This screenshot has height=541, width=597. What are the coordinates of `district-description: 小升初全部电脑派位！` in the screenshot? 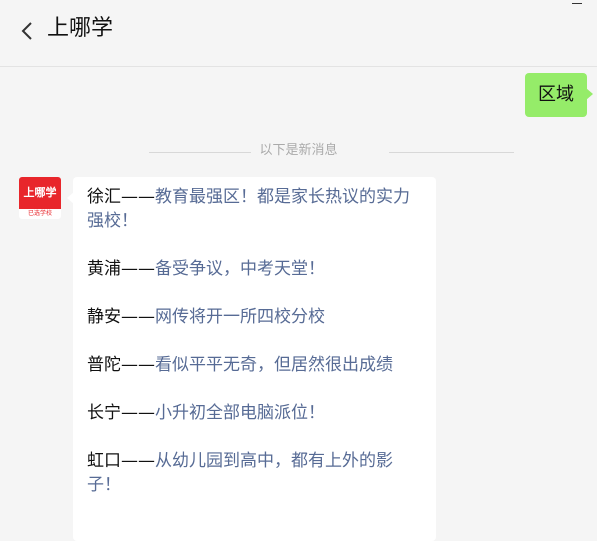 It's located at (240, 413).